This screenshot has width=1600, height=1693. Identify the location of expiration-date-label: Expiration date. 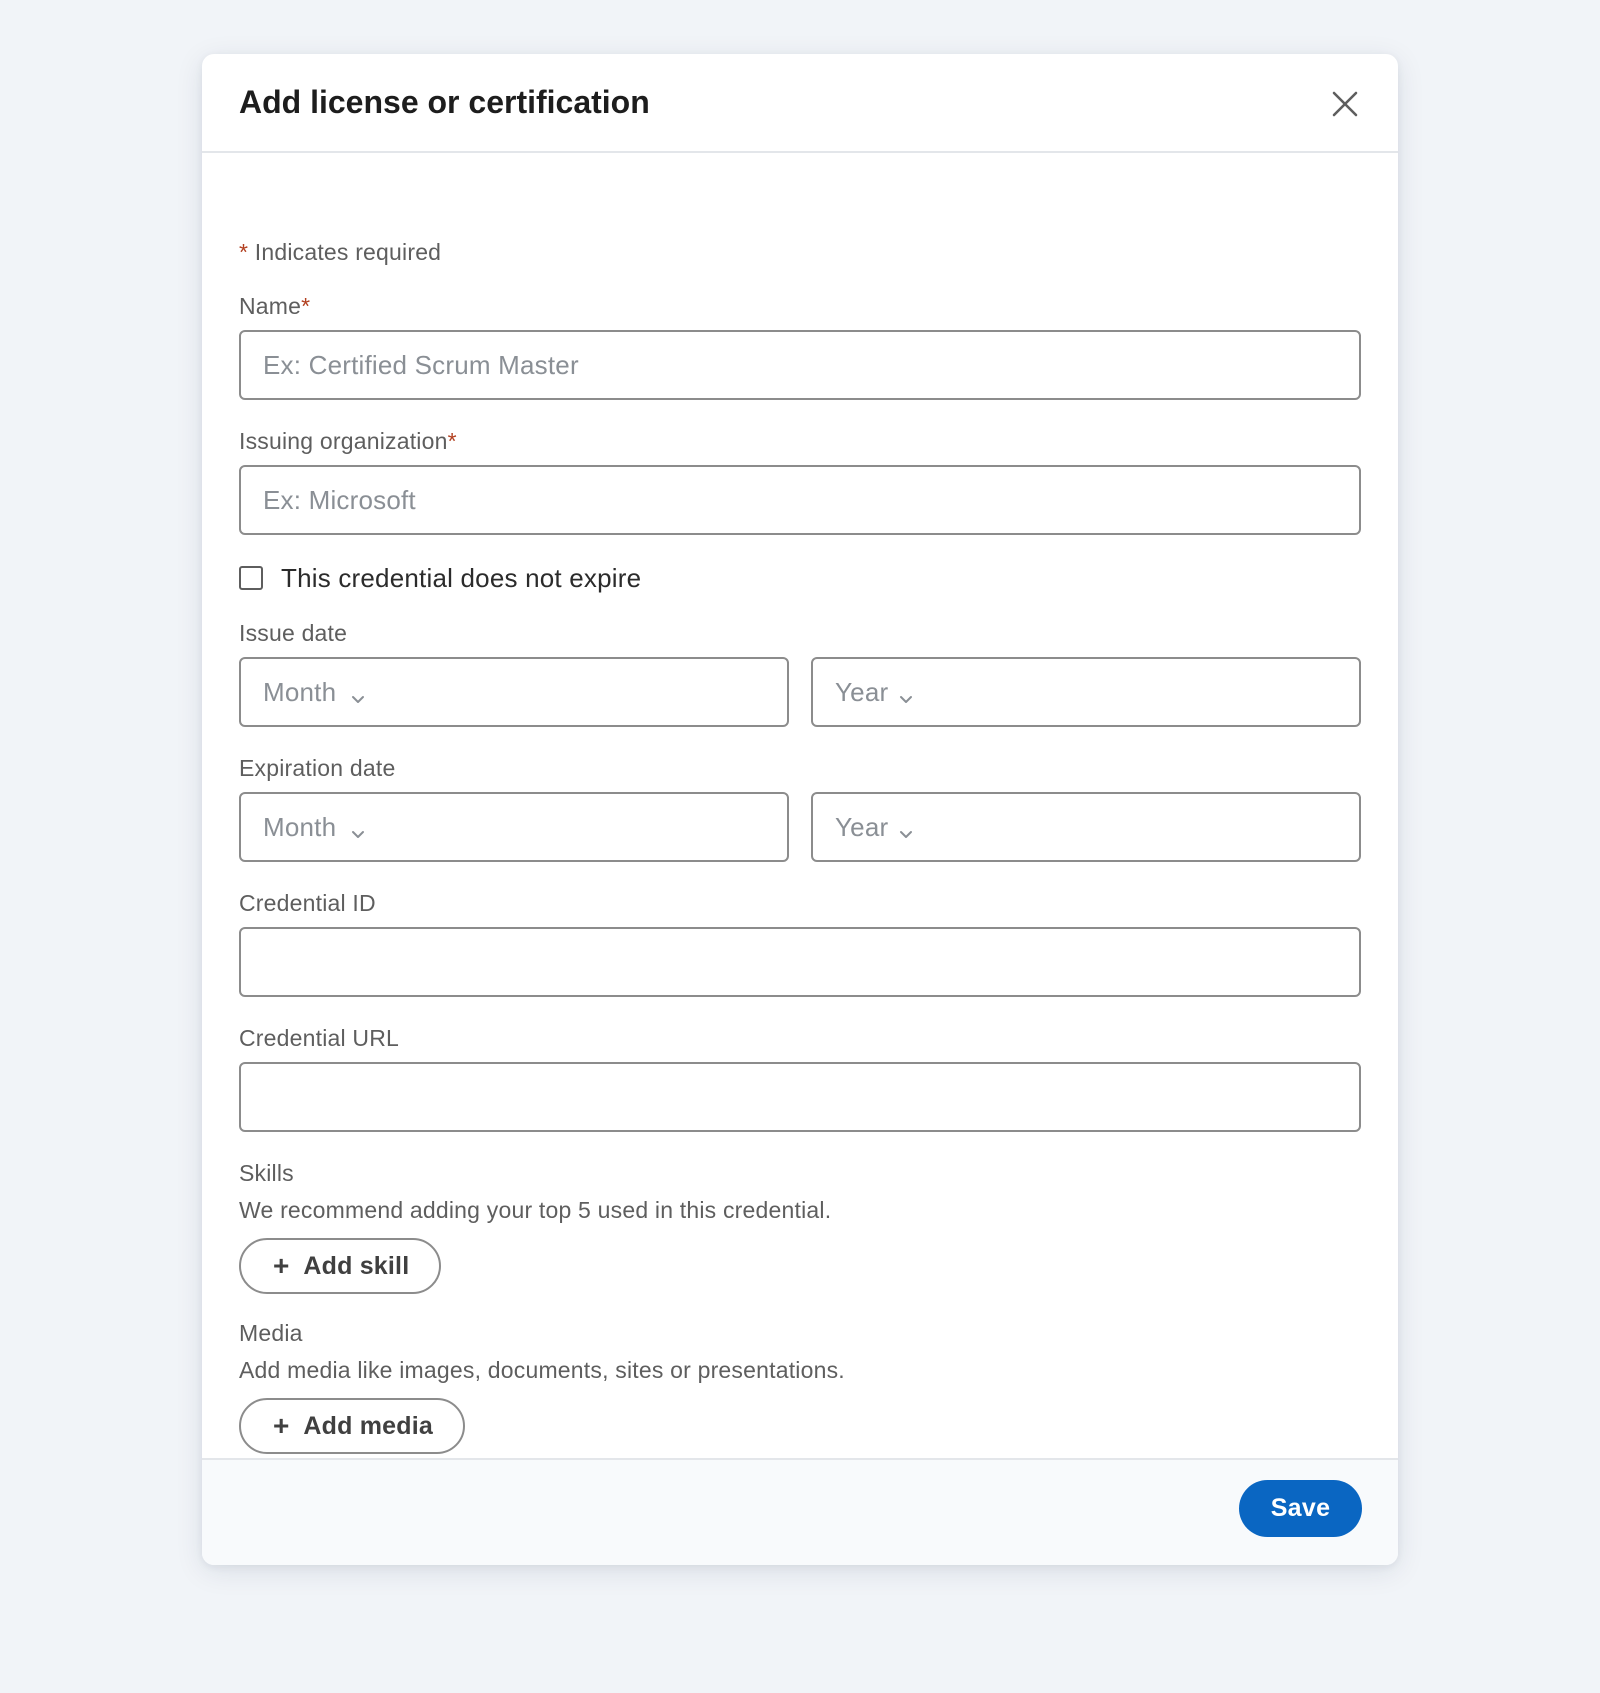
(317, 768).